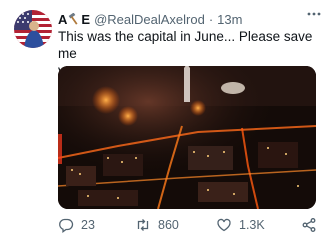 This screenshot has height=243, width=330. Describe the element at coordinates (143, 225) in the screenshot. I see `retweet-icon` at that location.